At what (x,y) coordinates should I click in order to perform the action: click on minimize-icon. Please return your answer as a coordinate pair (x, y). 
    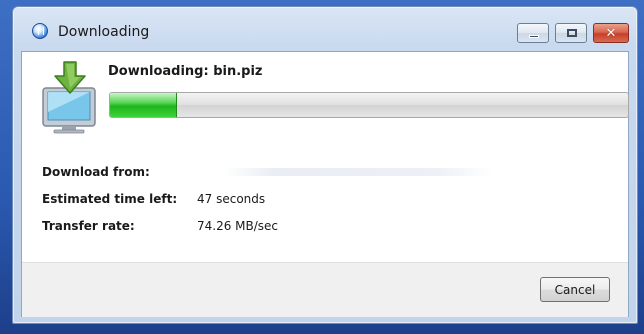
    Looking at the image, I should click on (534, 36).